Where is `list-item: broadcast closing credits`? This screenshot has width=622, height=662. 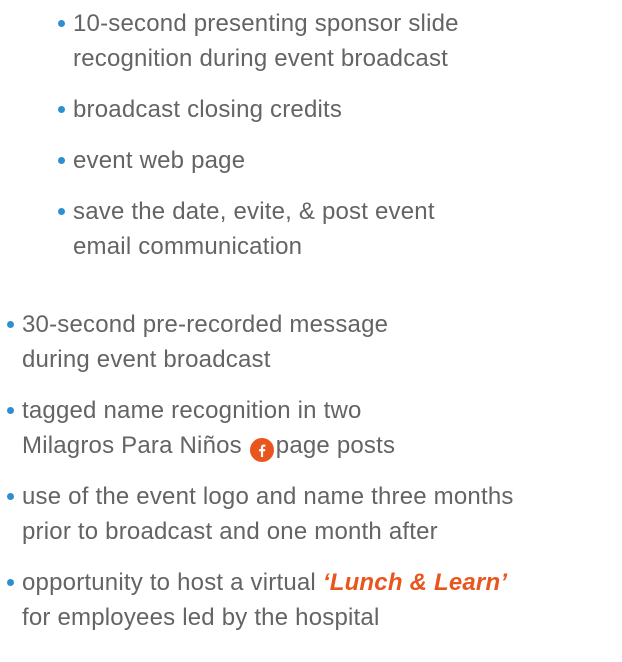
list-item: broadcast closing credits is located at coordinates (330, 109).